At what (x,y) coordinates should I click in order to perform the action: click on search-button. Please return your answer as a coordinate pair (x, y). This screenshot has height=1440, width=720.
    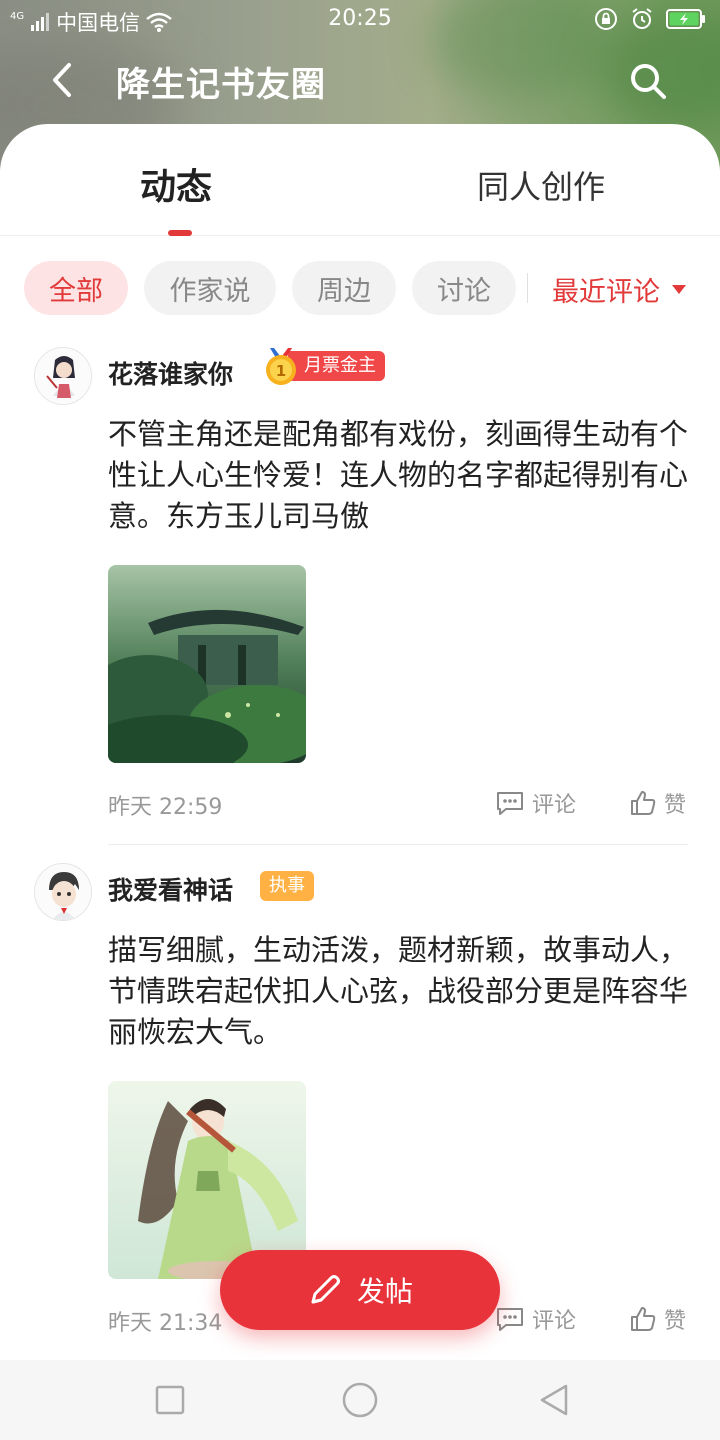
    Looking at the image, I should click on (648, 81).